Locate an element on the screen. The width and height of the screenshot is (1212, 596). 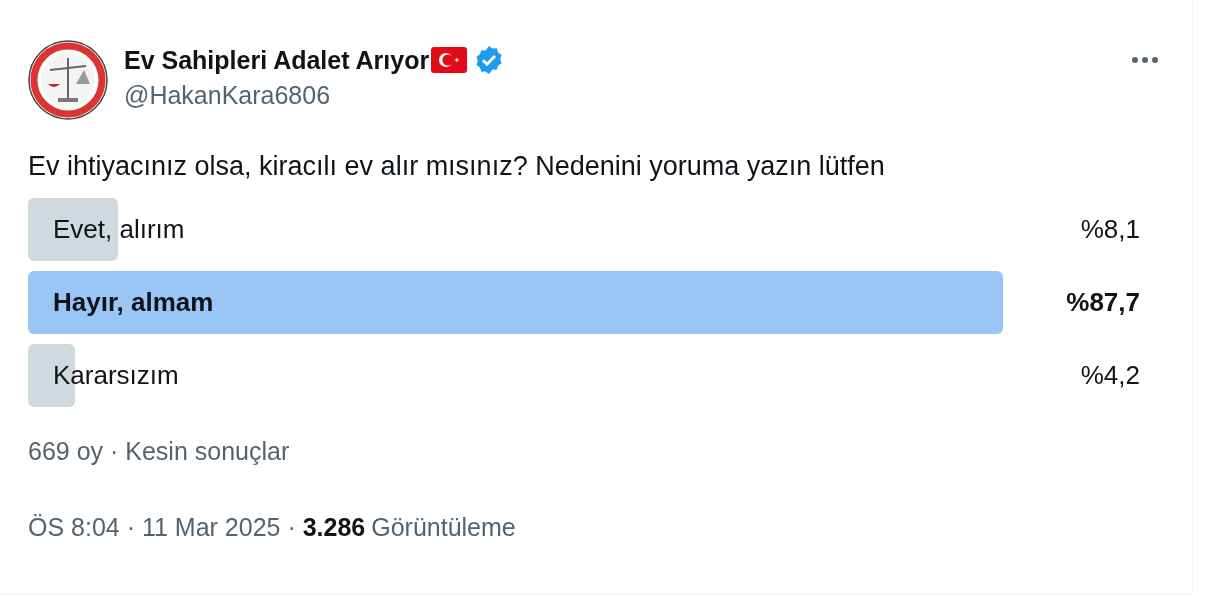
poll-option-label: Evet, alırım is located at coordinates (119, 229).